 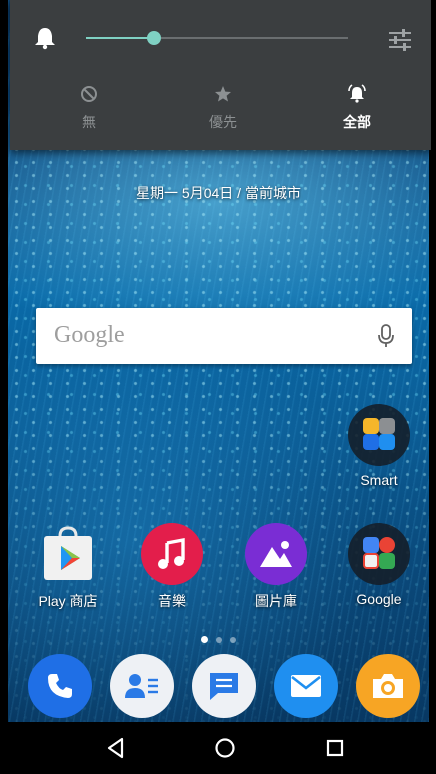 I want to click on google-search-label: Google, so click(x=89, y=335).